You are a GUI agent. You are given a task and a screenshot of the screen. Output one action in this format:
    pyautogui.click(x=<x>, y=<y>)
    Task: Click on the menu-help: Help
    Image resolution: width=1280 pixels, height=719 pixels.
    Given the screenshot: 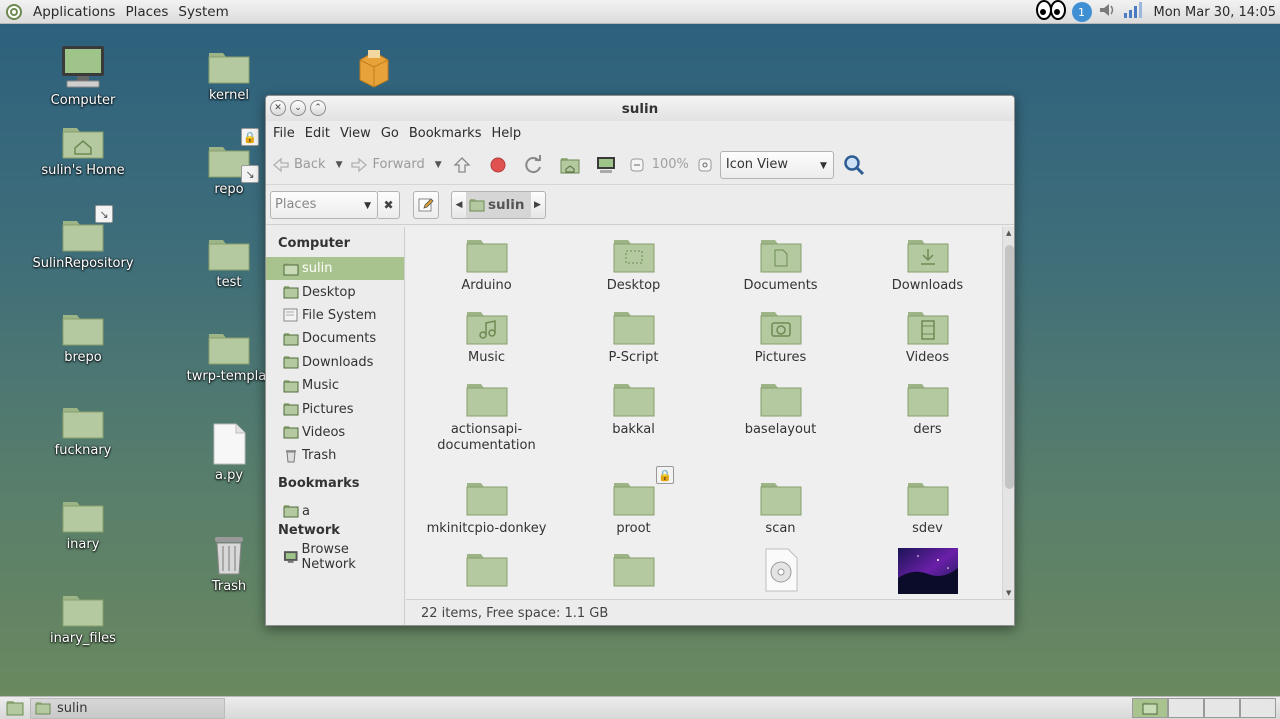 What is the action you would take?
    pyautogui.click(x=506, y=133)
    